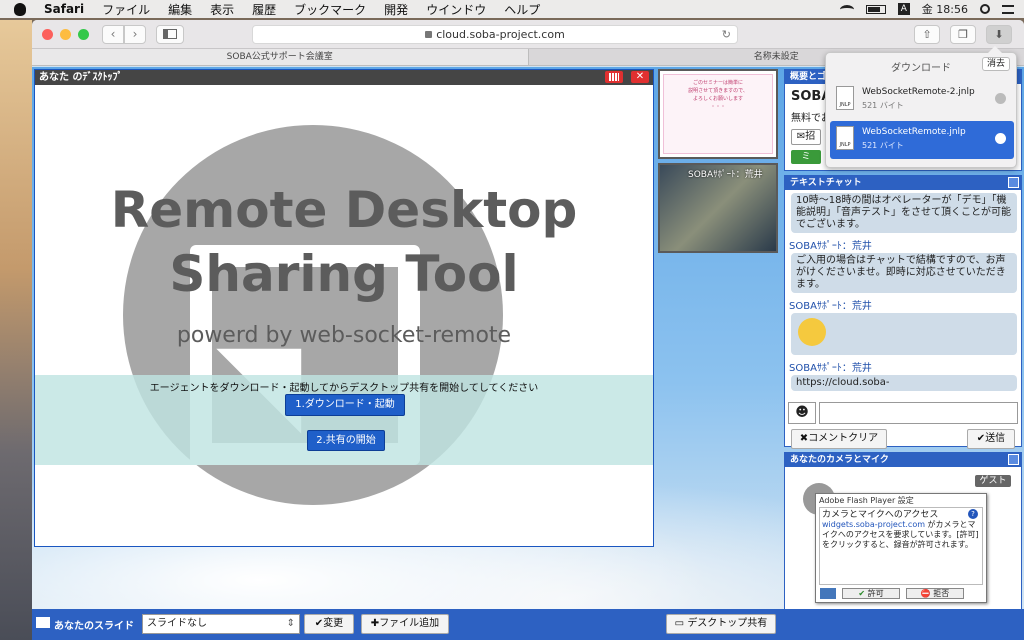  I want to click on address-bar: cloud.soba-project.com ↻, so click(495, 34).